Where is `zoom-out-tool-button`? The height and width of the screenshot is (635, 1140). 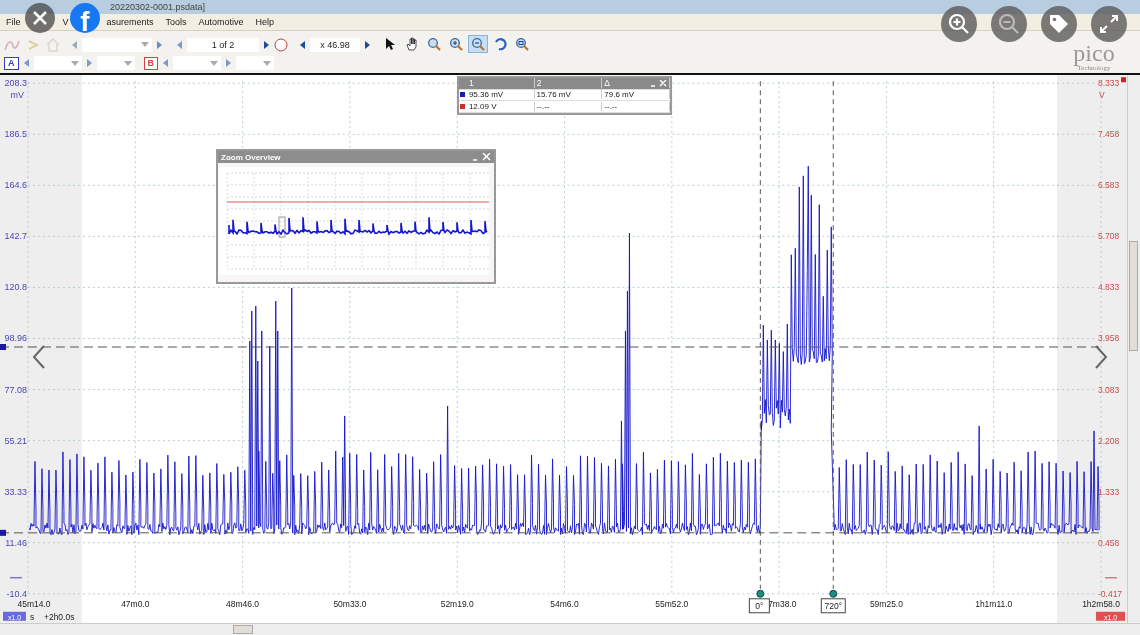
zoom-out-tool-button is located at coordinates (478, 44).